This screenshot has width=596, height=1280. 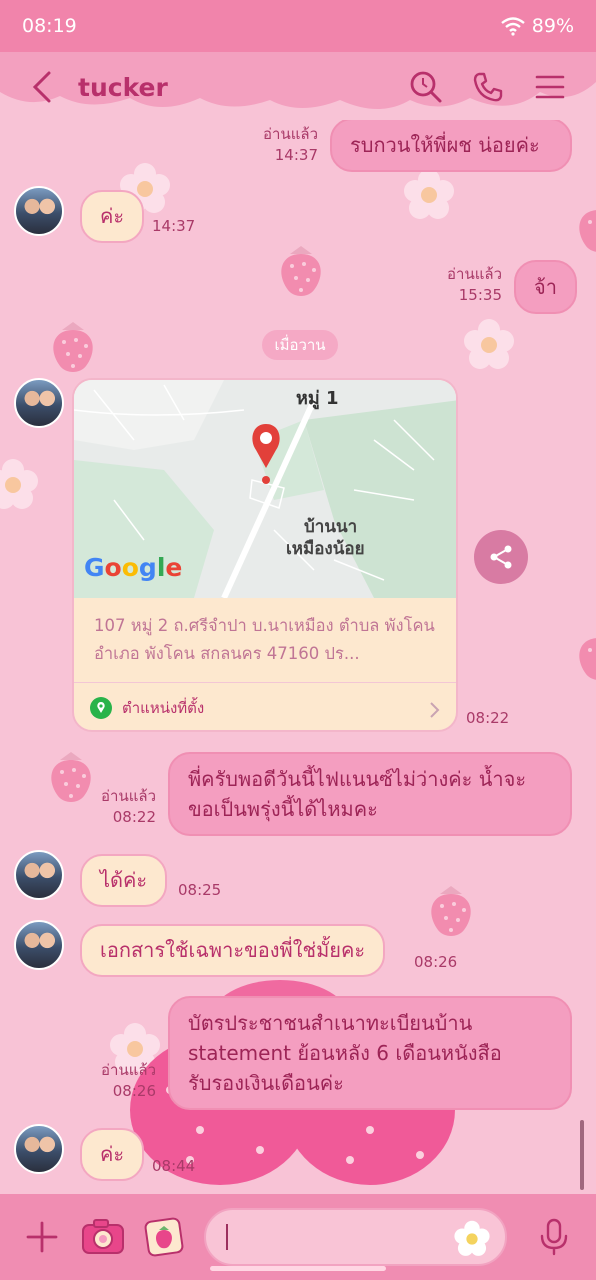 I want to click on back-button, so click(x=42, y=87).